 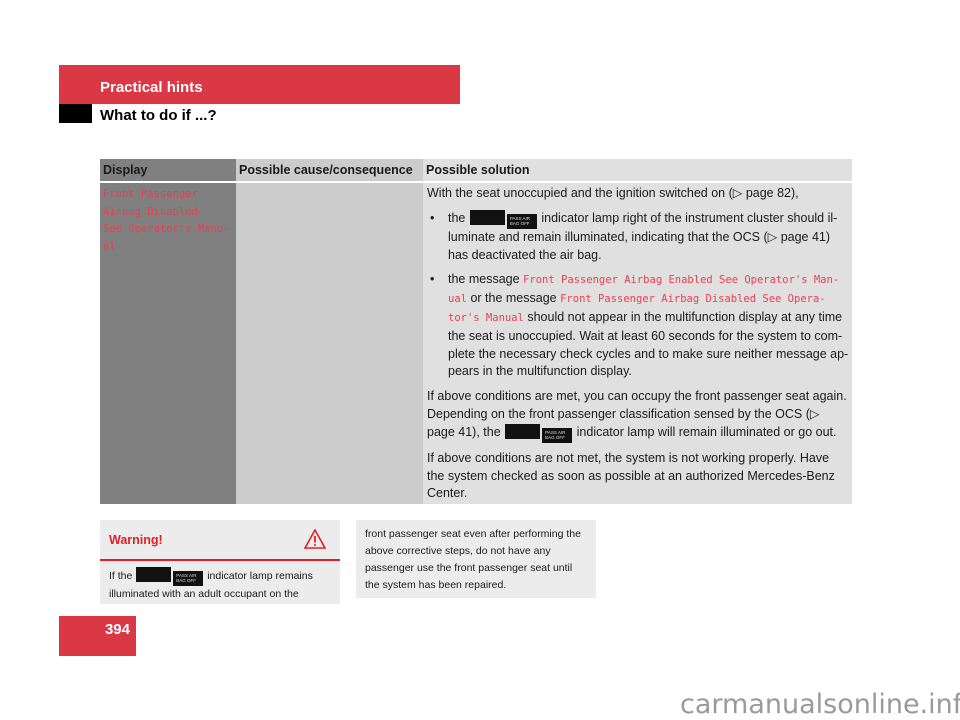 I want to click on column-header-cause: Possible cause/consequence, so click(x=329, y=170).